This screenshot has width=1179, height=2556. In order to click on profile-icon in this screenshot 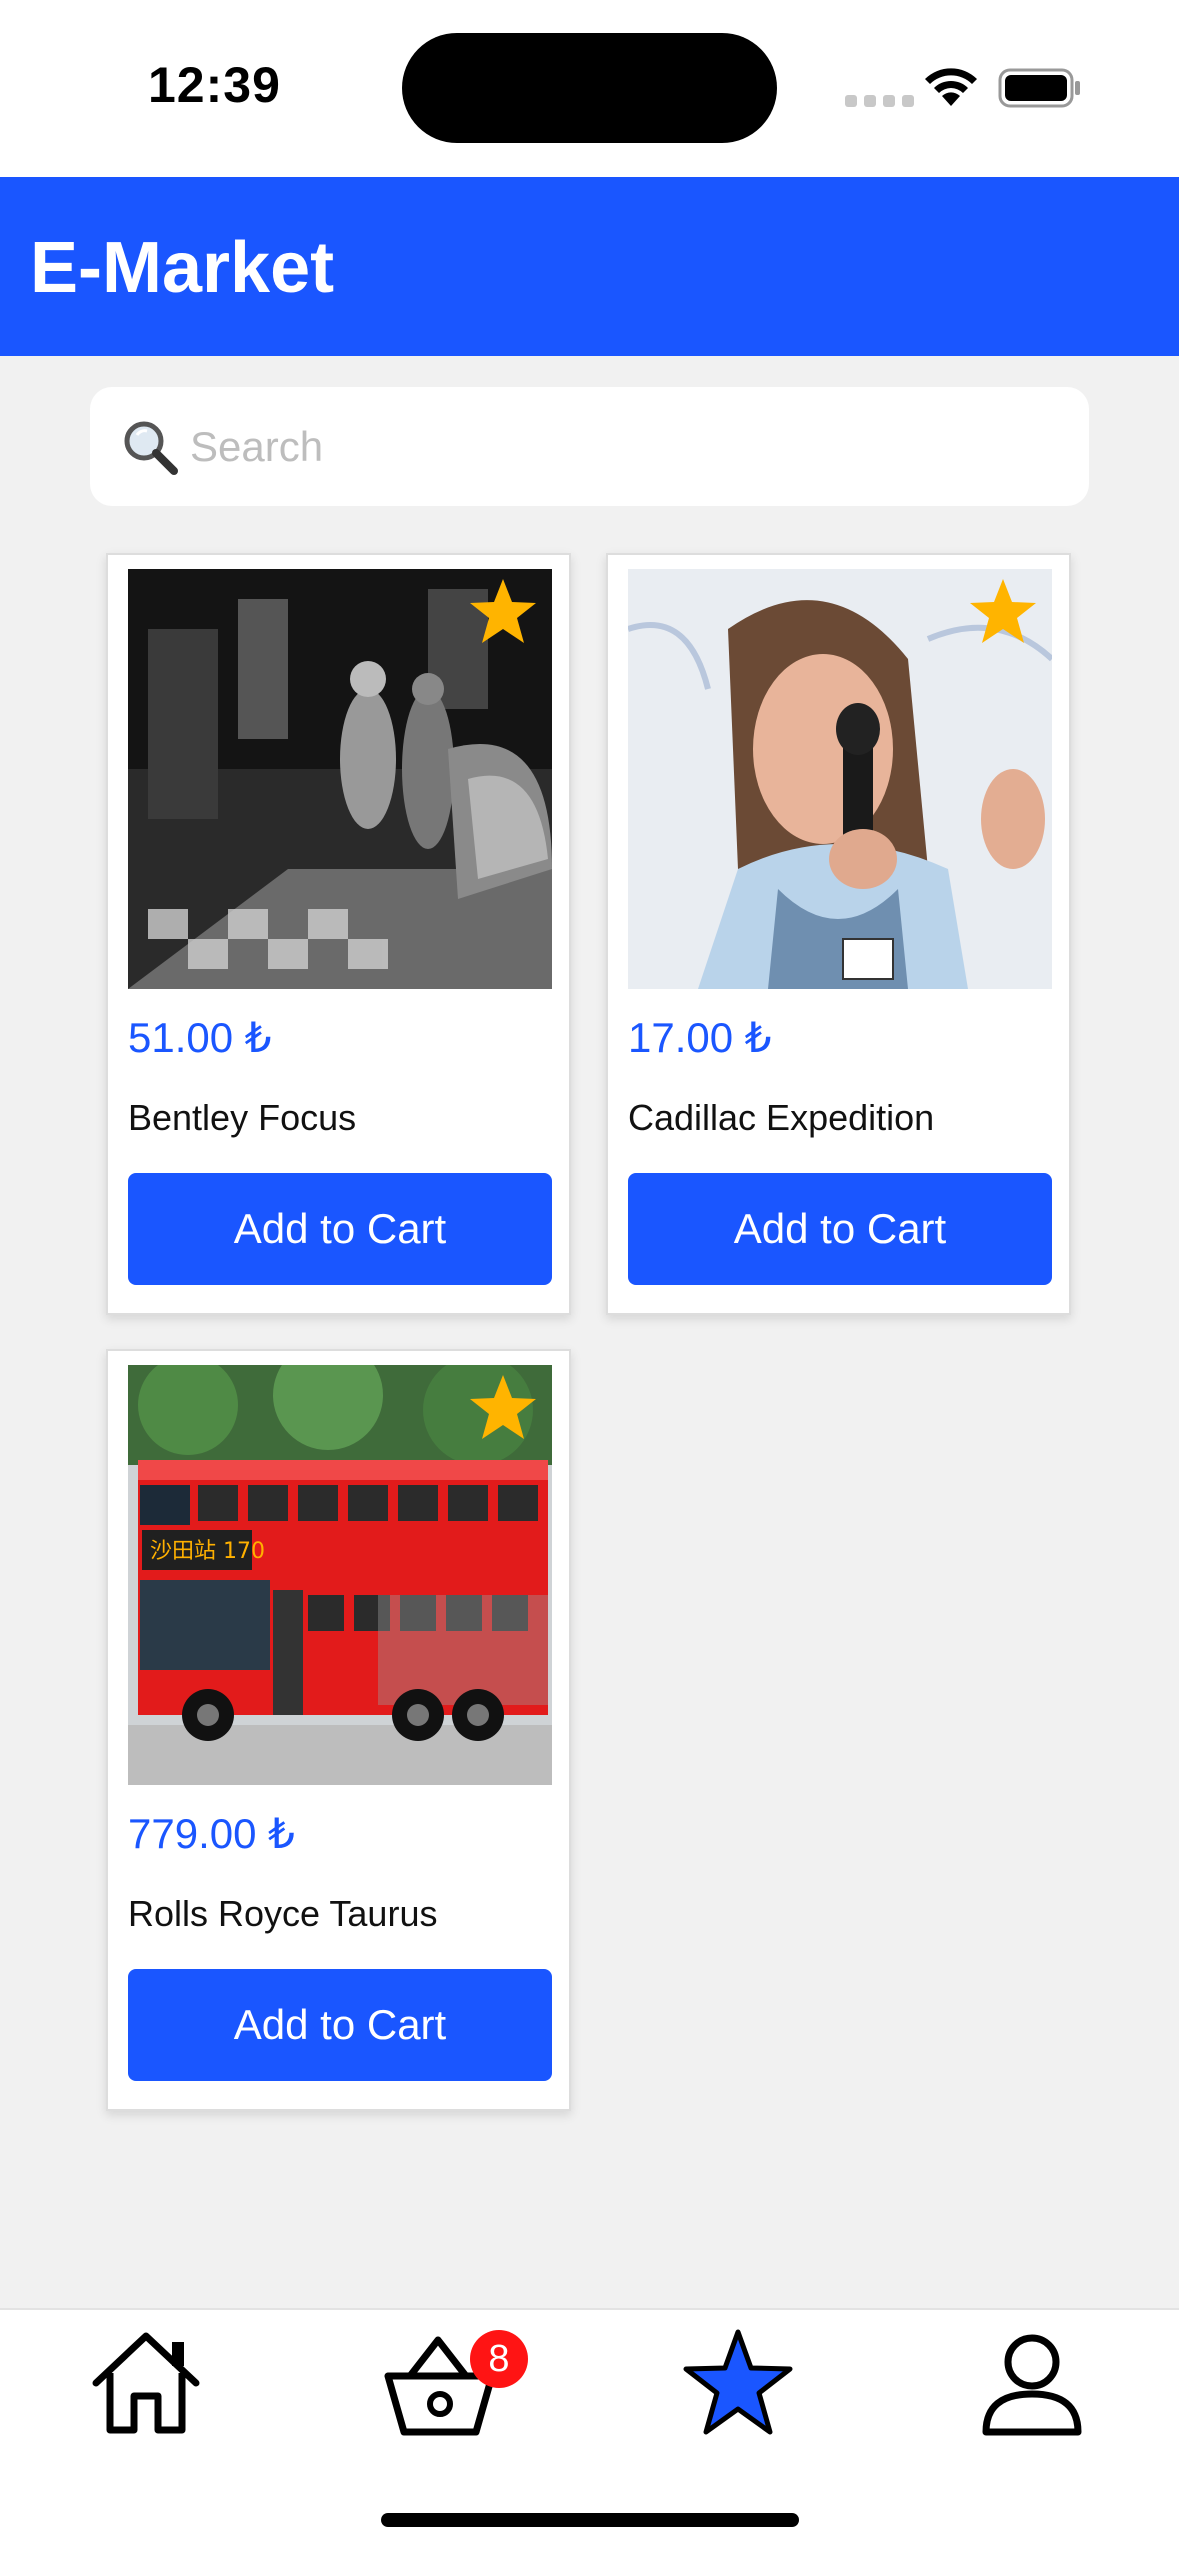, I will do `click(1032, 2383)`.